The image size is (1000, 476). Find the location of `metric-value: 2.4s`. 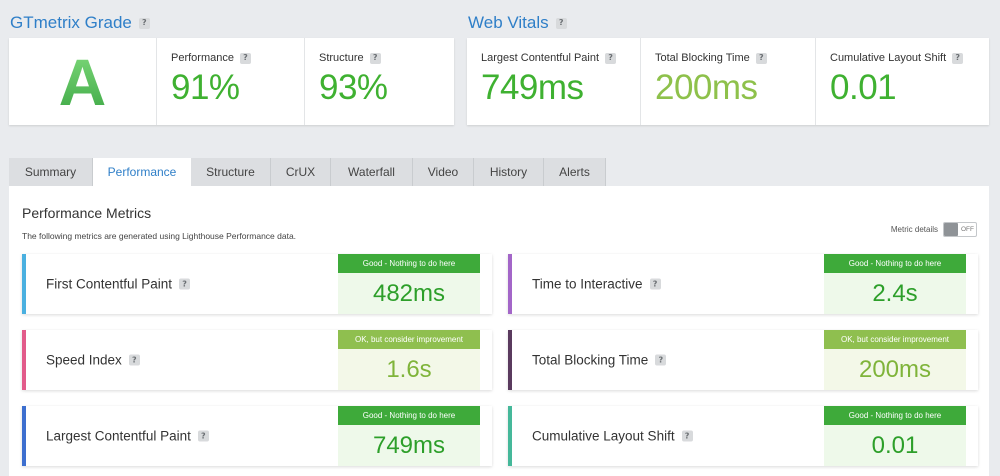

metric-value: 2.4s is located at coordinates (895, 293).